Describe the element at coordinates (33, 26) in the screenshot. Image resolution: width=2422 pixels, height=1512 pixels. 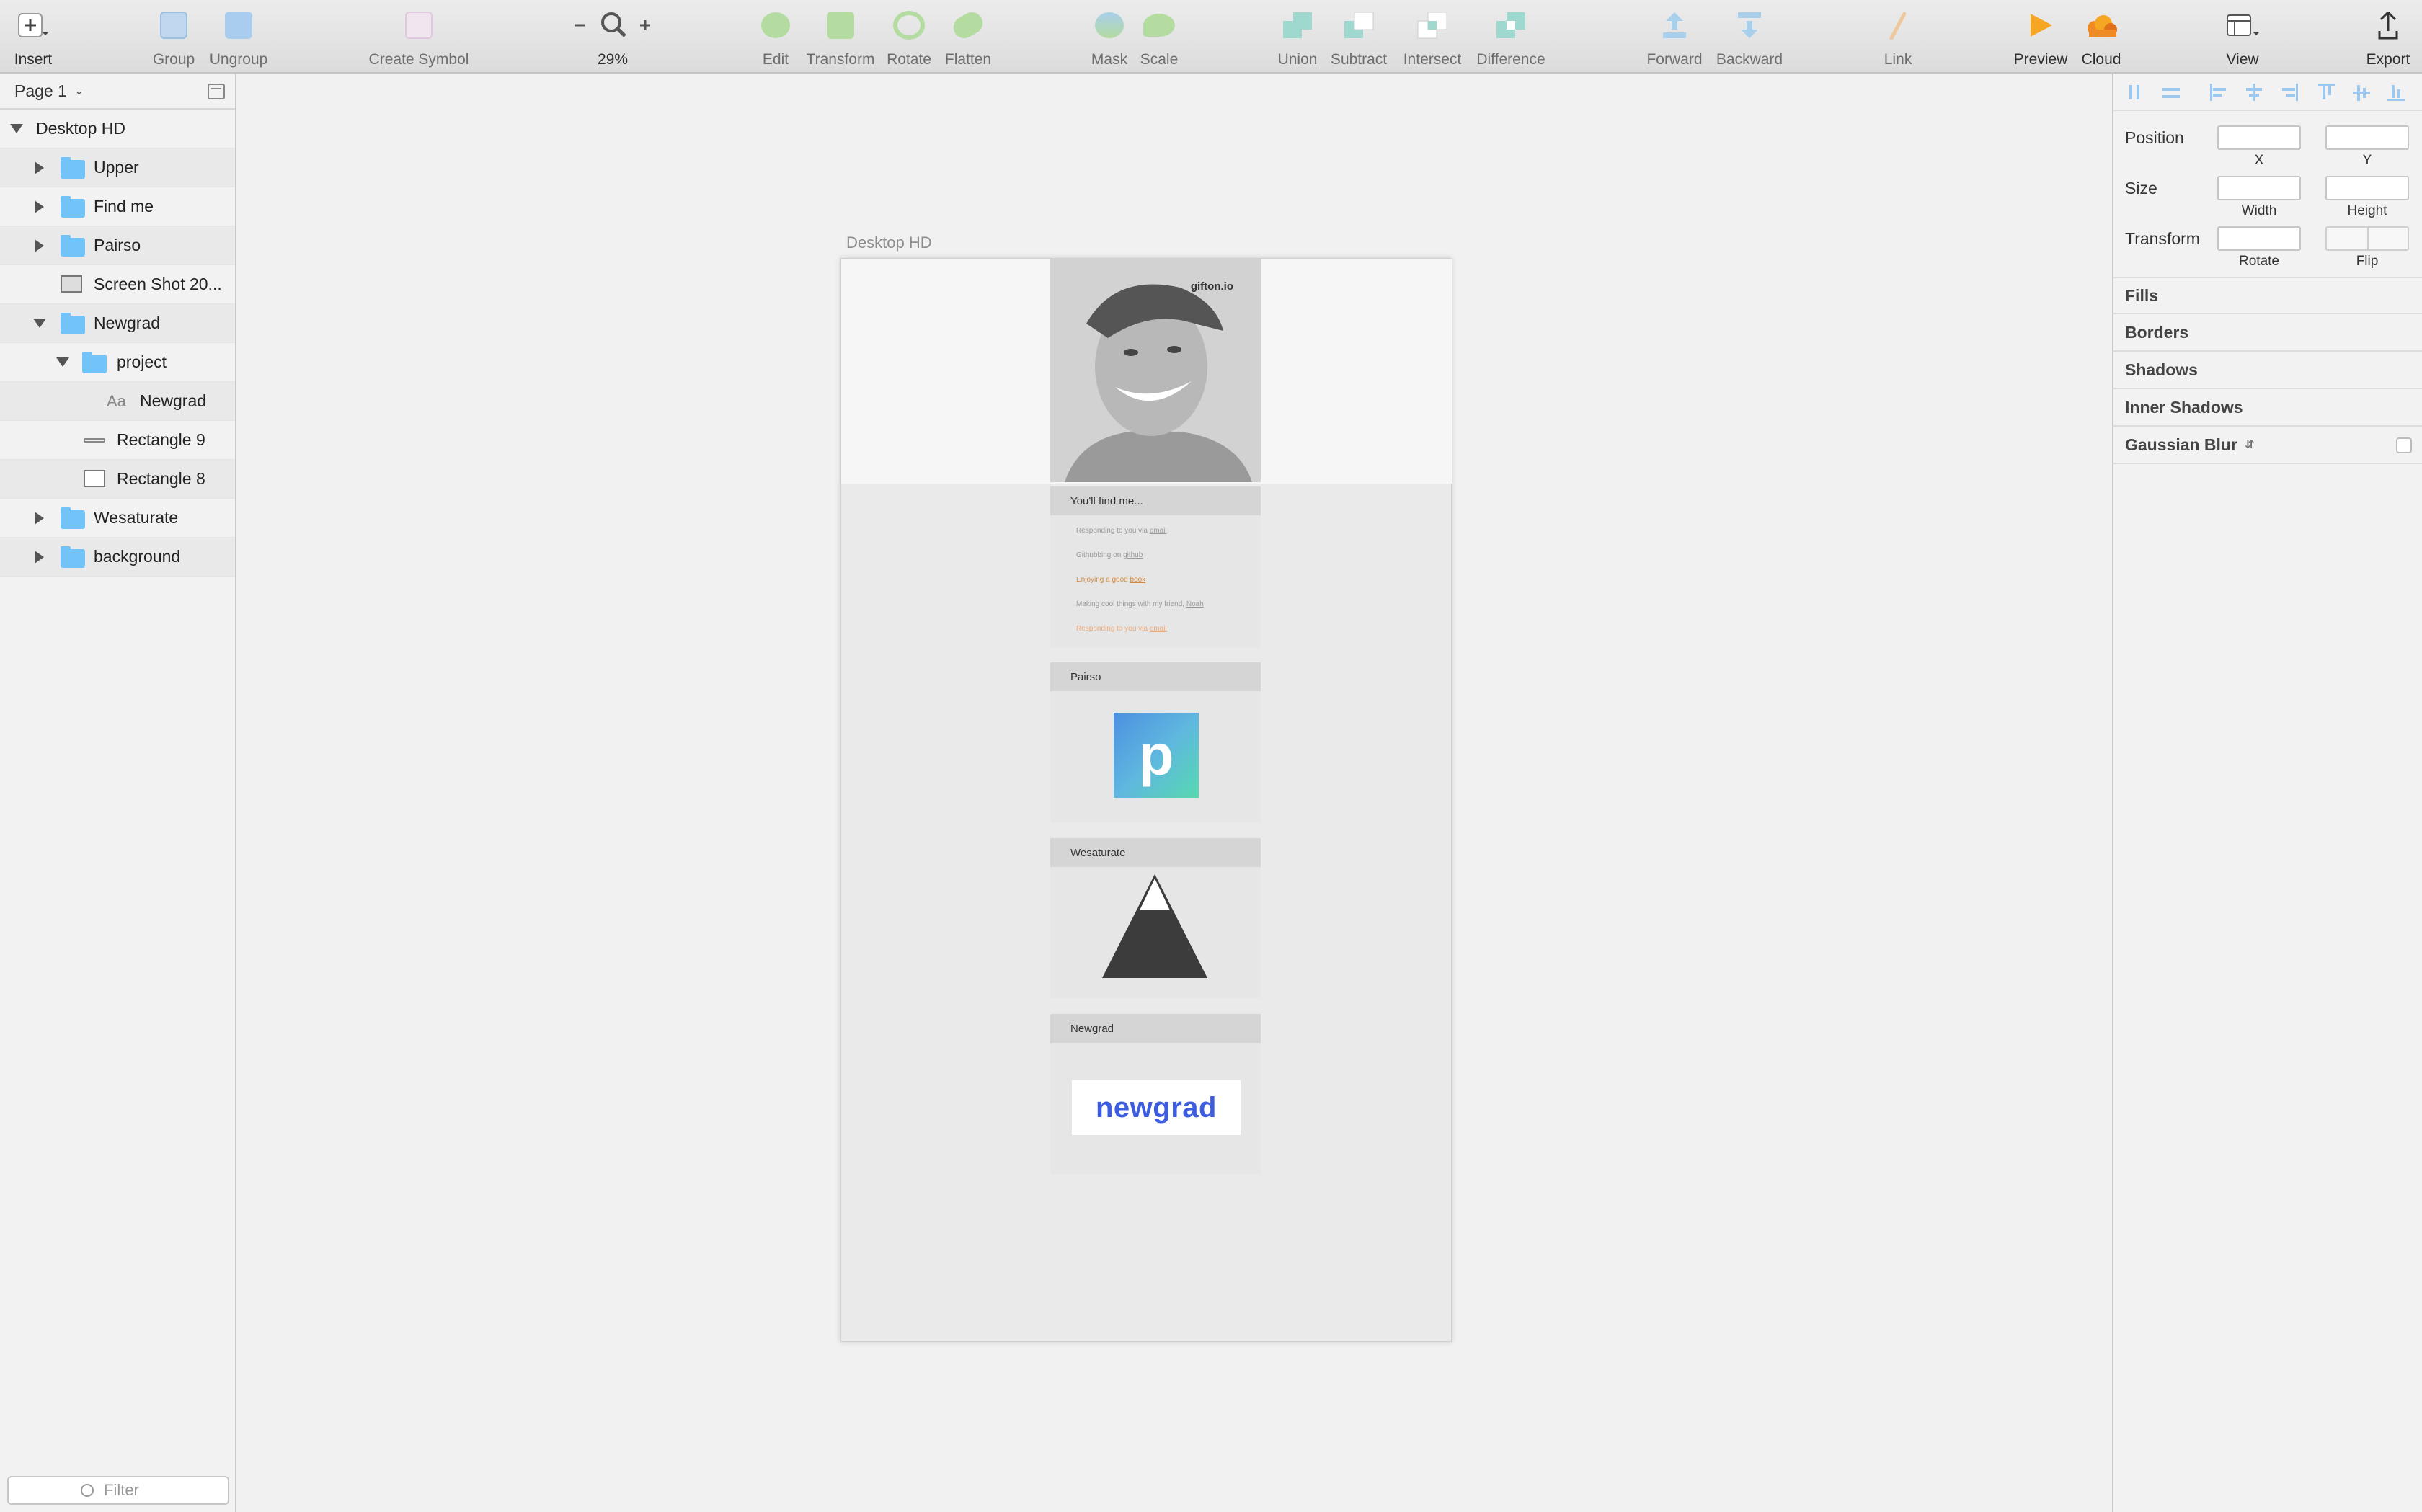
I see `plus-icon` at that location.